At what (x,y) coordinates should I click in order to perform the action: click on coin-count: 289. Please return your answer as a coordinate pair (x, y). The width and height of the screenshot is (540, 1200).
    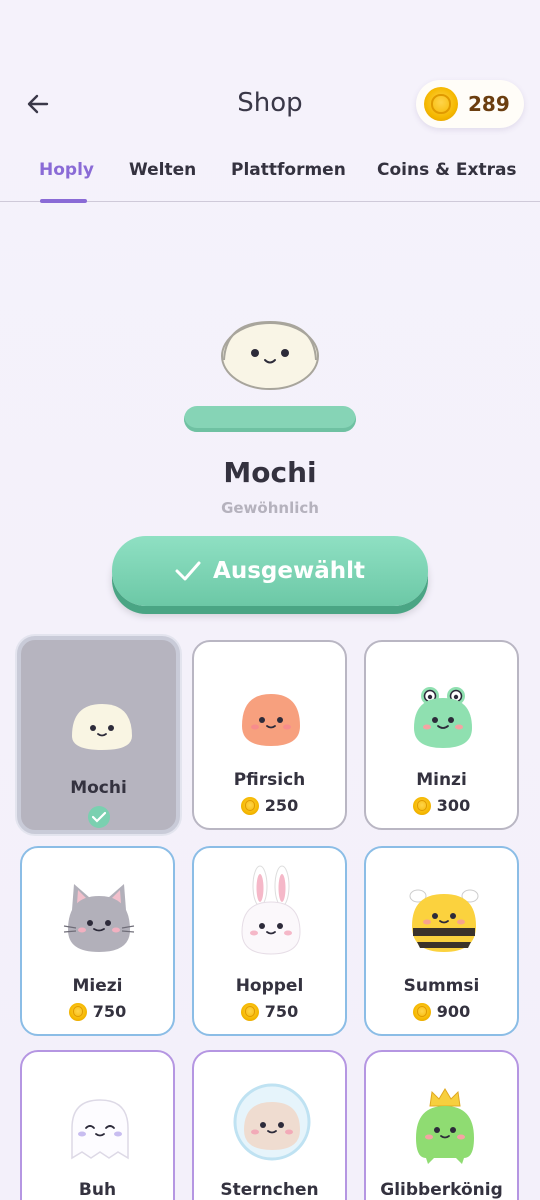
    Looking at the image, I should click on (489, 104).